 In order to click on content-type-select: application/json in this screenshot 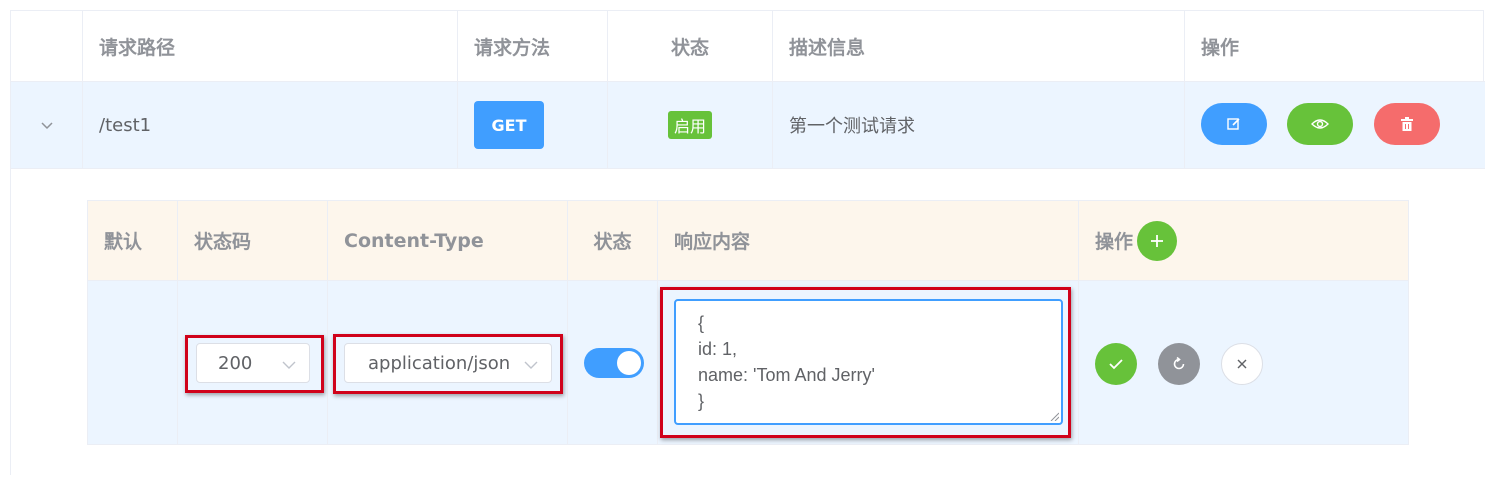, I will do `click(448, 363)`.